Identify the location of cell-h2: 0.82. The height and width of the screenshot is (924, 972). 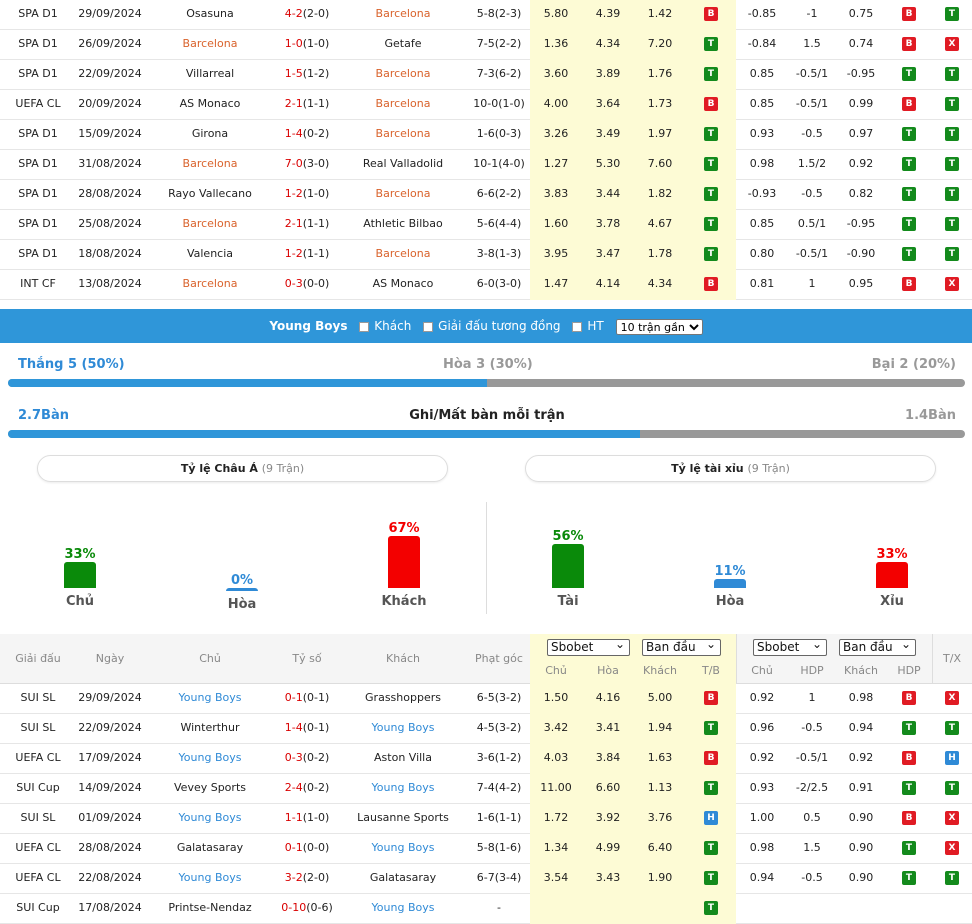
(861, 195).